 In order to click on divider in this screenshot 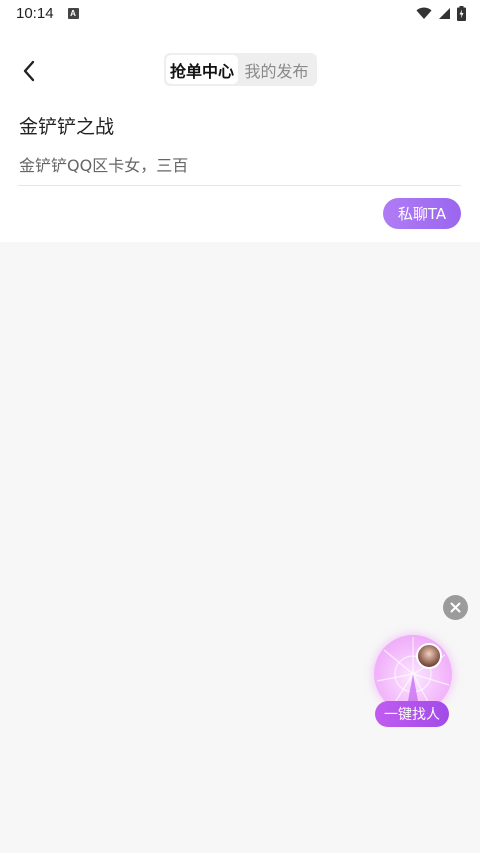, I will do `click(239, 185)`.